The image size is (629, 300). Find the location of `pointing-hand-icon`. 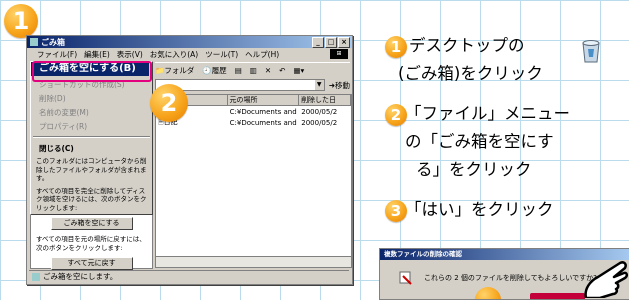

pointing-hand-icon is located at coordinates (606, 279).